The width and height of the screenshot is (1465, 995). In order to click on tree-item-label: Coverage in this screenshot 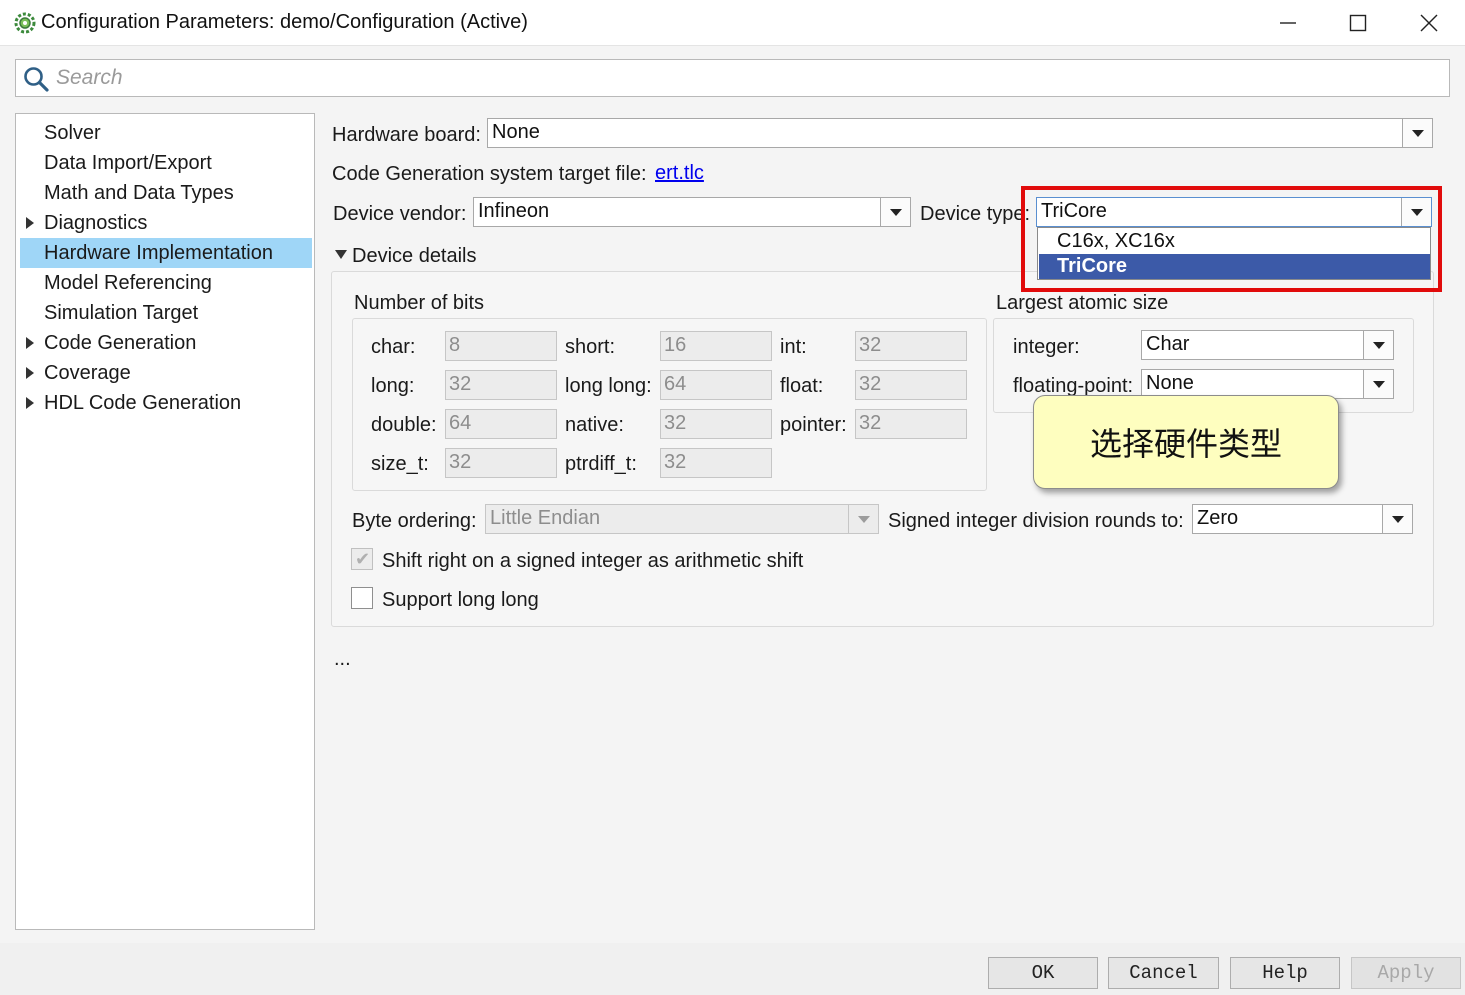, I will do `click(87, 373)`.